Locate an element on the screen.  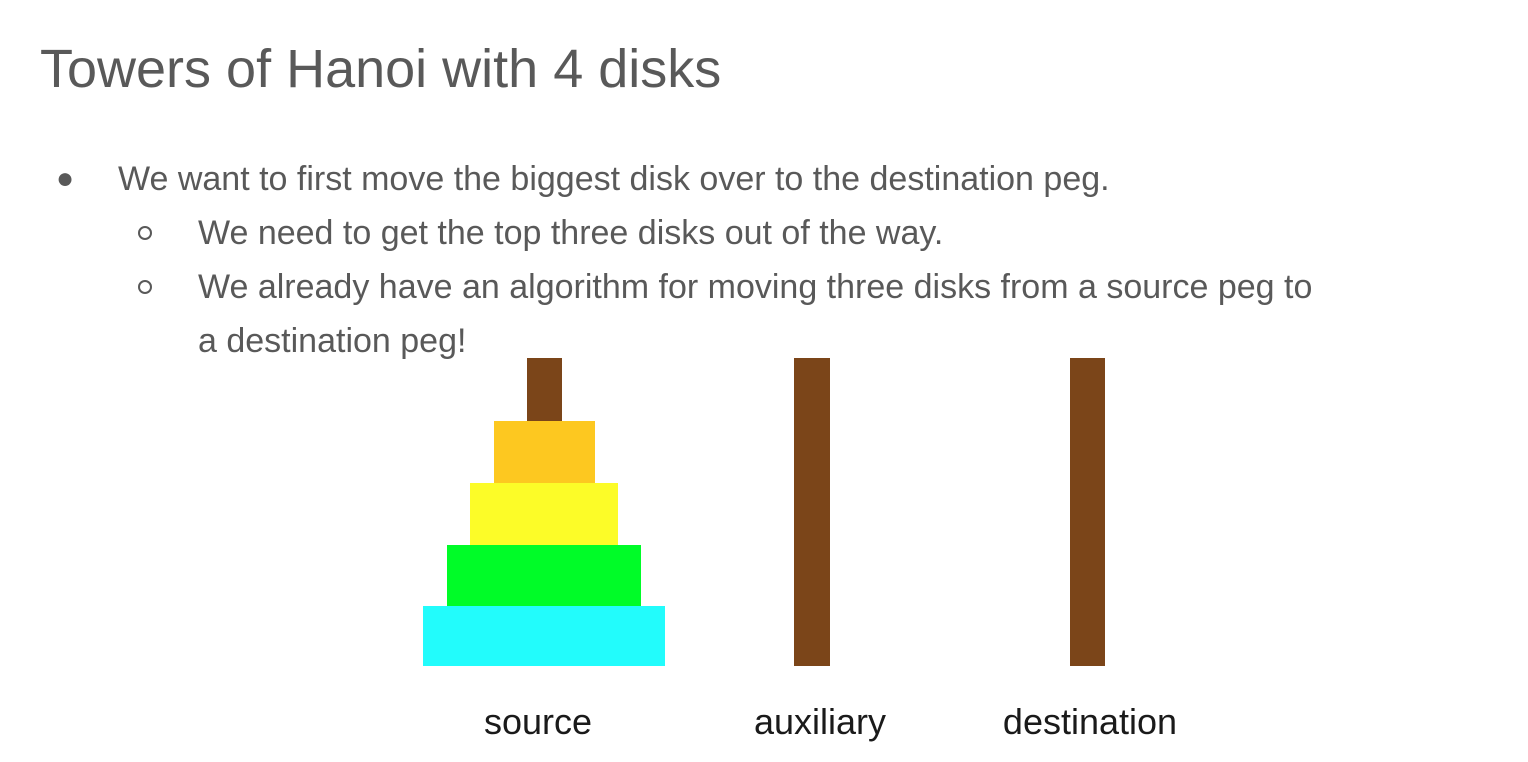
peg-label-source: source is located at coordinates (538, 721).